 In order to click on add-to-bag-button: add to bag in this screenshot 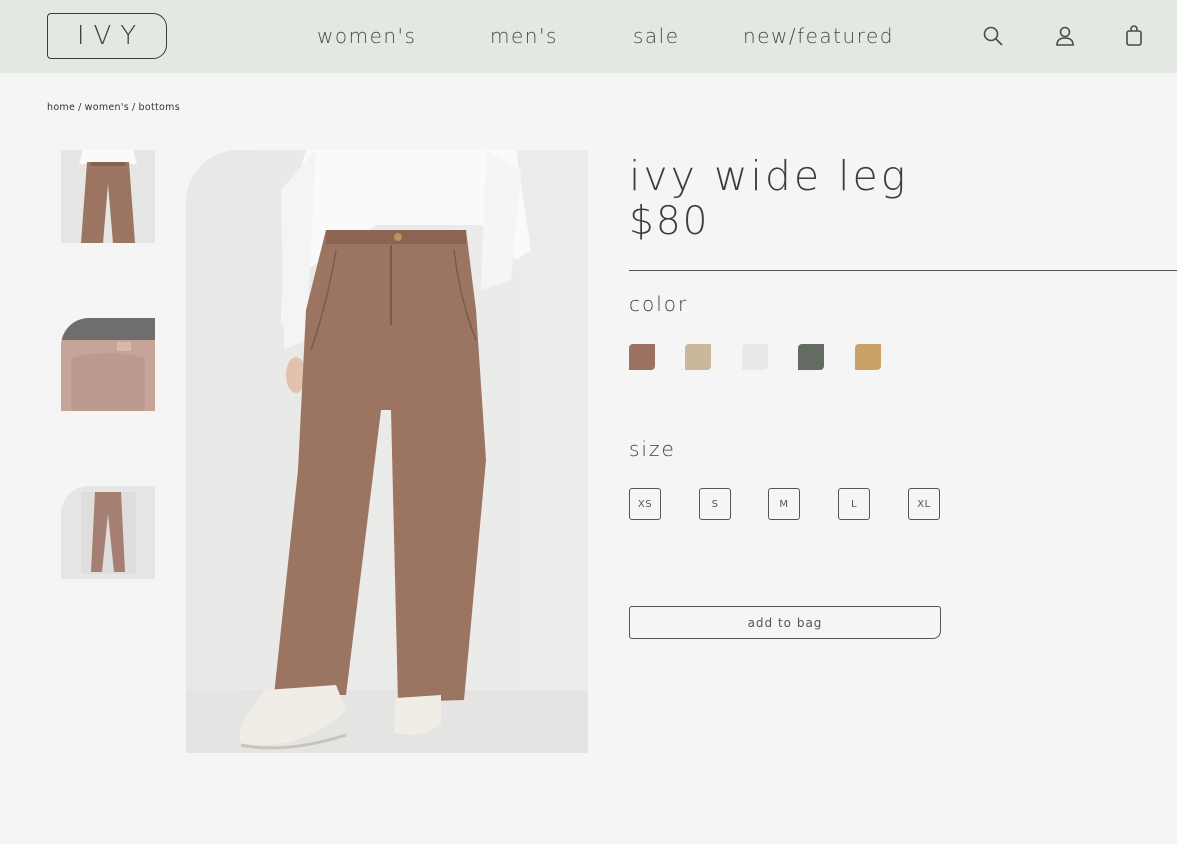, I will do `click(785, 622)`.